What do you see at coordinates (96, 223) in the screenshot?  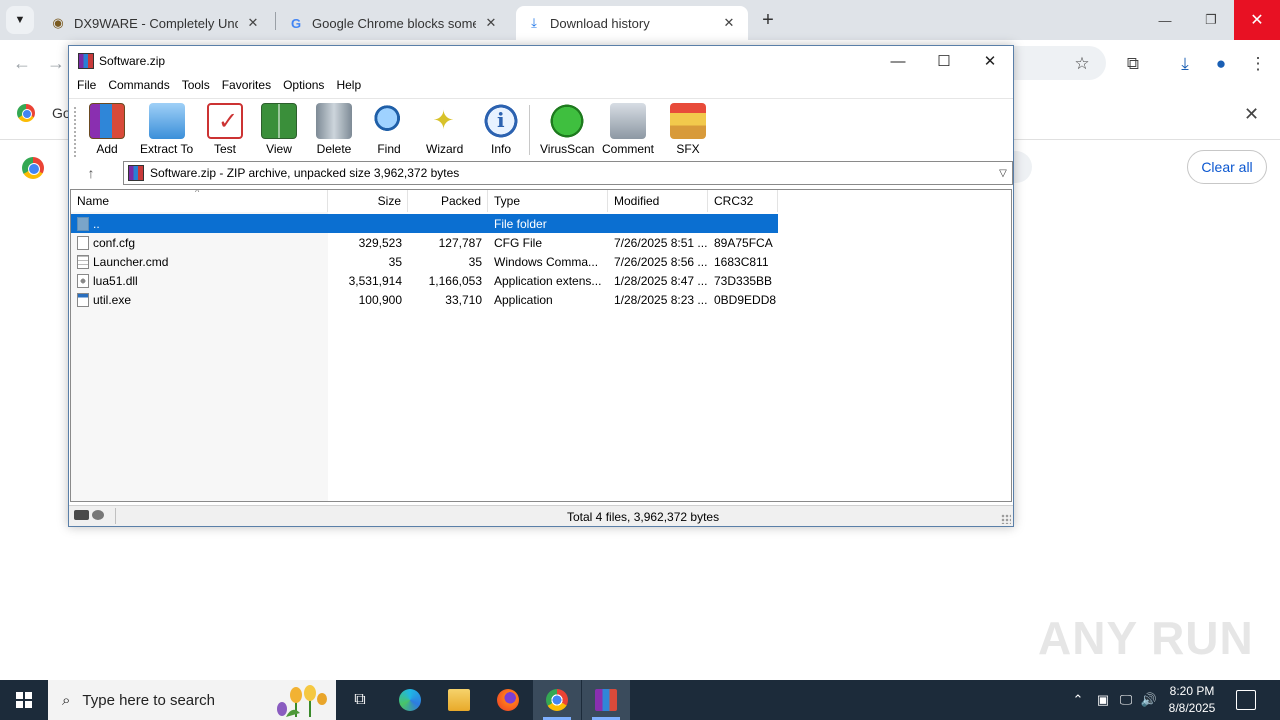 I see `file-name: ..` at bounding box center [96, 223].